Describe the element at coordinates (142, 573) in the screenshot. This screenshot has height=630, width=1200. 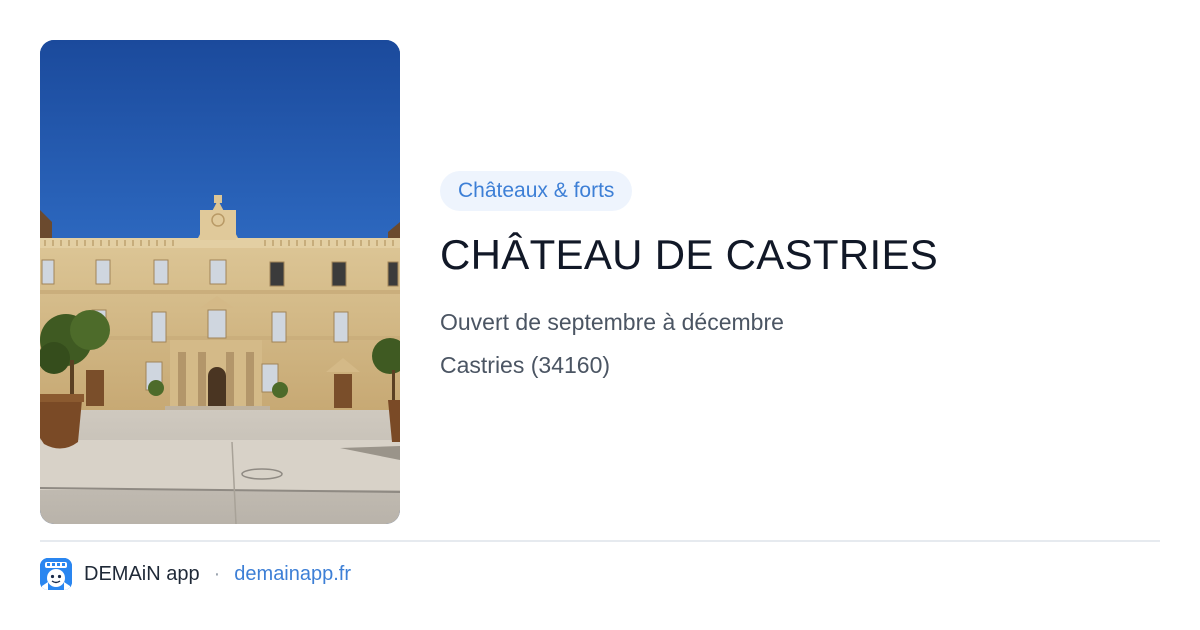
I see `app-name: DEMAiN app` at that location.